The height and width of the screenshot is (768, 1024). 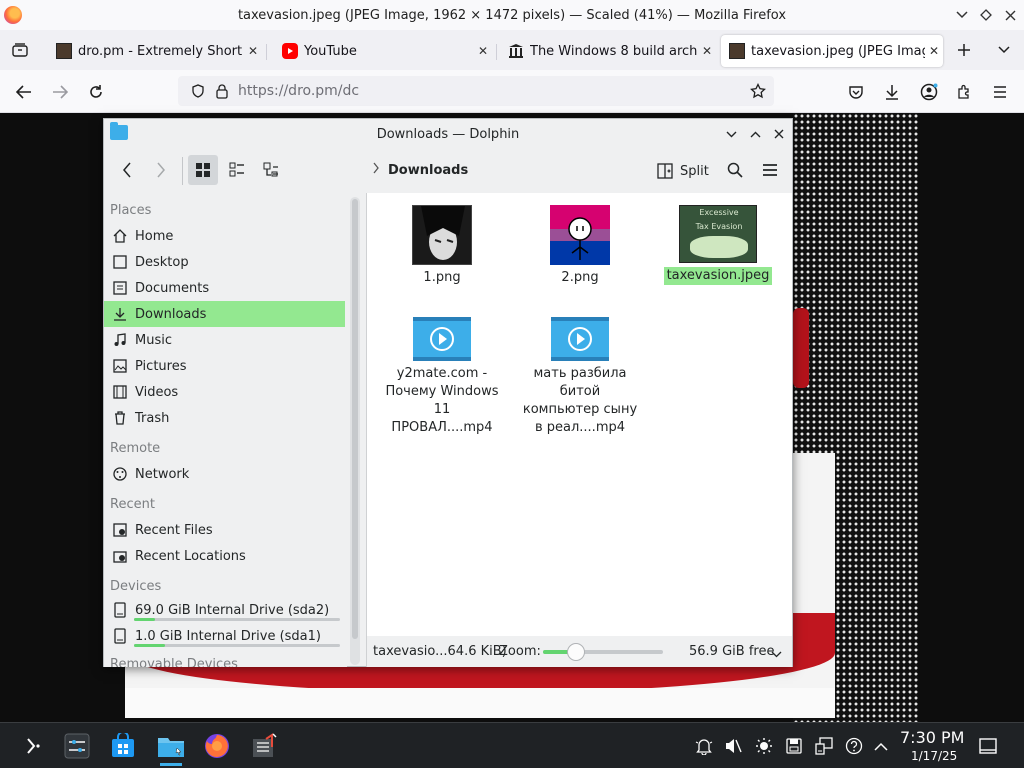 I want to click on notifications-icon, so click(x=704, y=746).